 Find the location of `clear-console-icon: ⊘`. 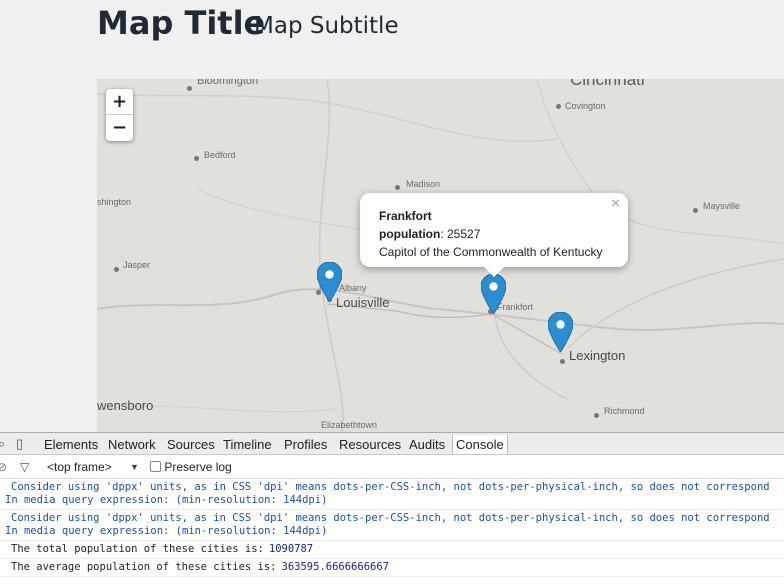

clear-console-icon: ⊘ is located at coordinates (3, 467).